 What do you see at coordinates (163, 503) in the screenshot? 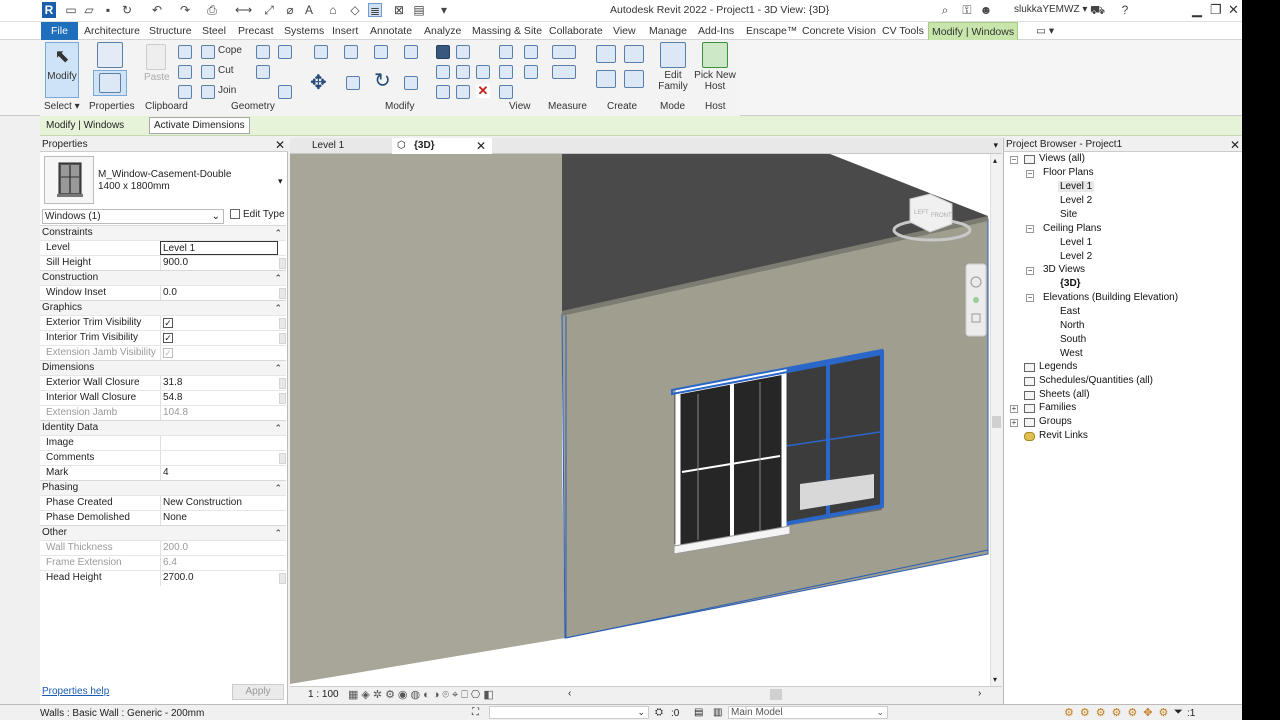
I see `prop-row-phase-created: Phase Created New Construction` at bounding box center [163, 503].